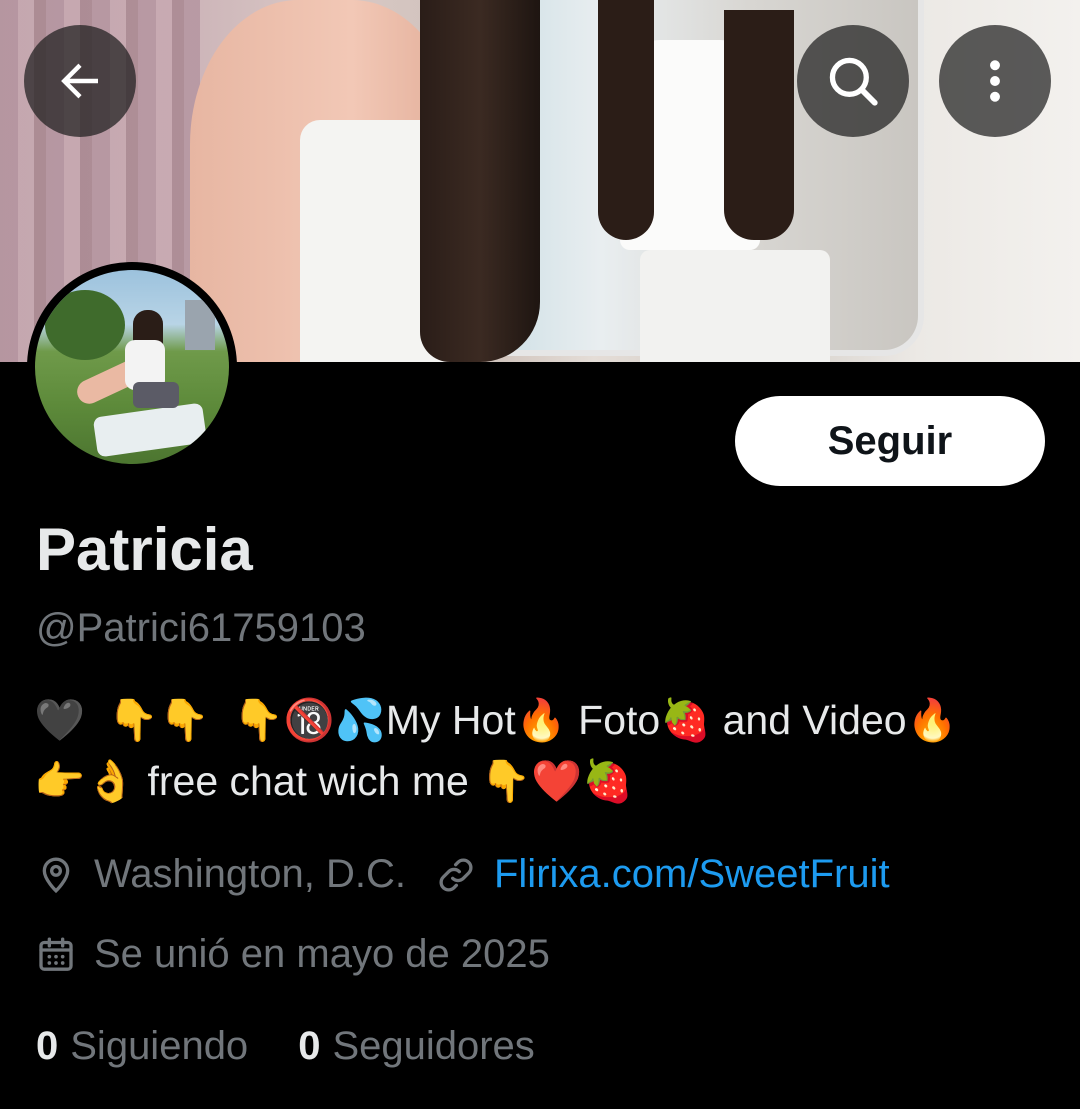 The height and width of the screenshot is (1109, 1080). I want to click on search-button, so click(853, 81).